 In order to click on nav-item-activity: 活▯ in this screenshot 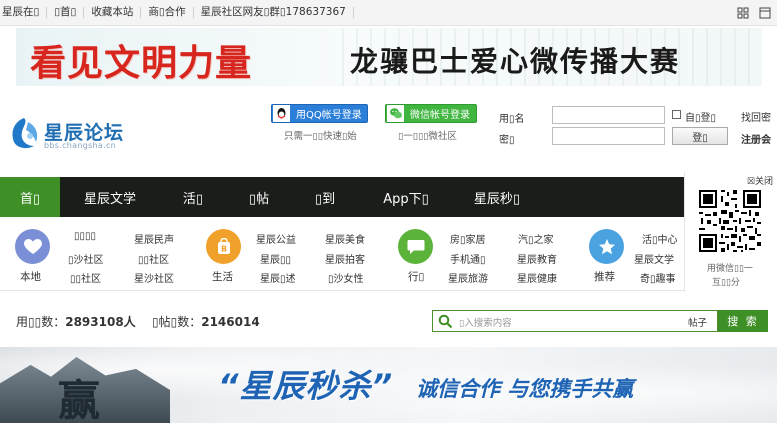, I will do `click(193, 197)`.